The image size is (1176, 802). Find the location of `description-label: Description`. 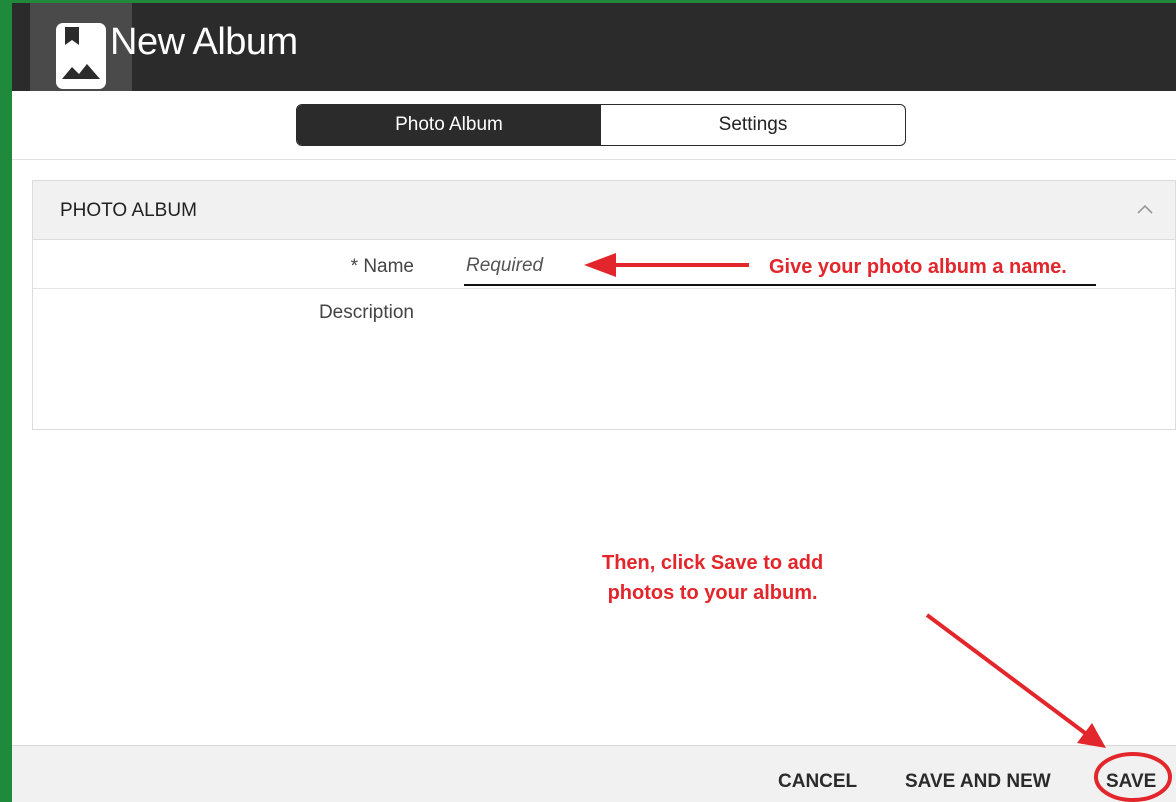

description-label: Description is located at coordinates (366, 312).